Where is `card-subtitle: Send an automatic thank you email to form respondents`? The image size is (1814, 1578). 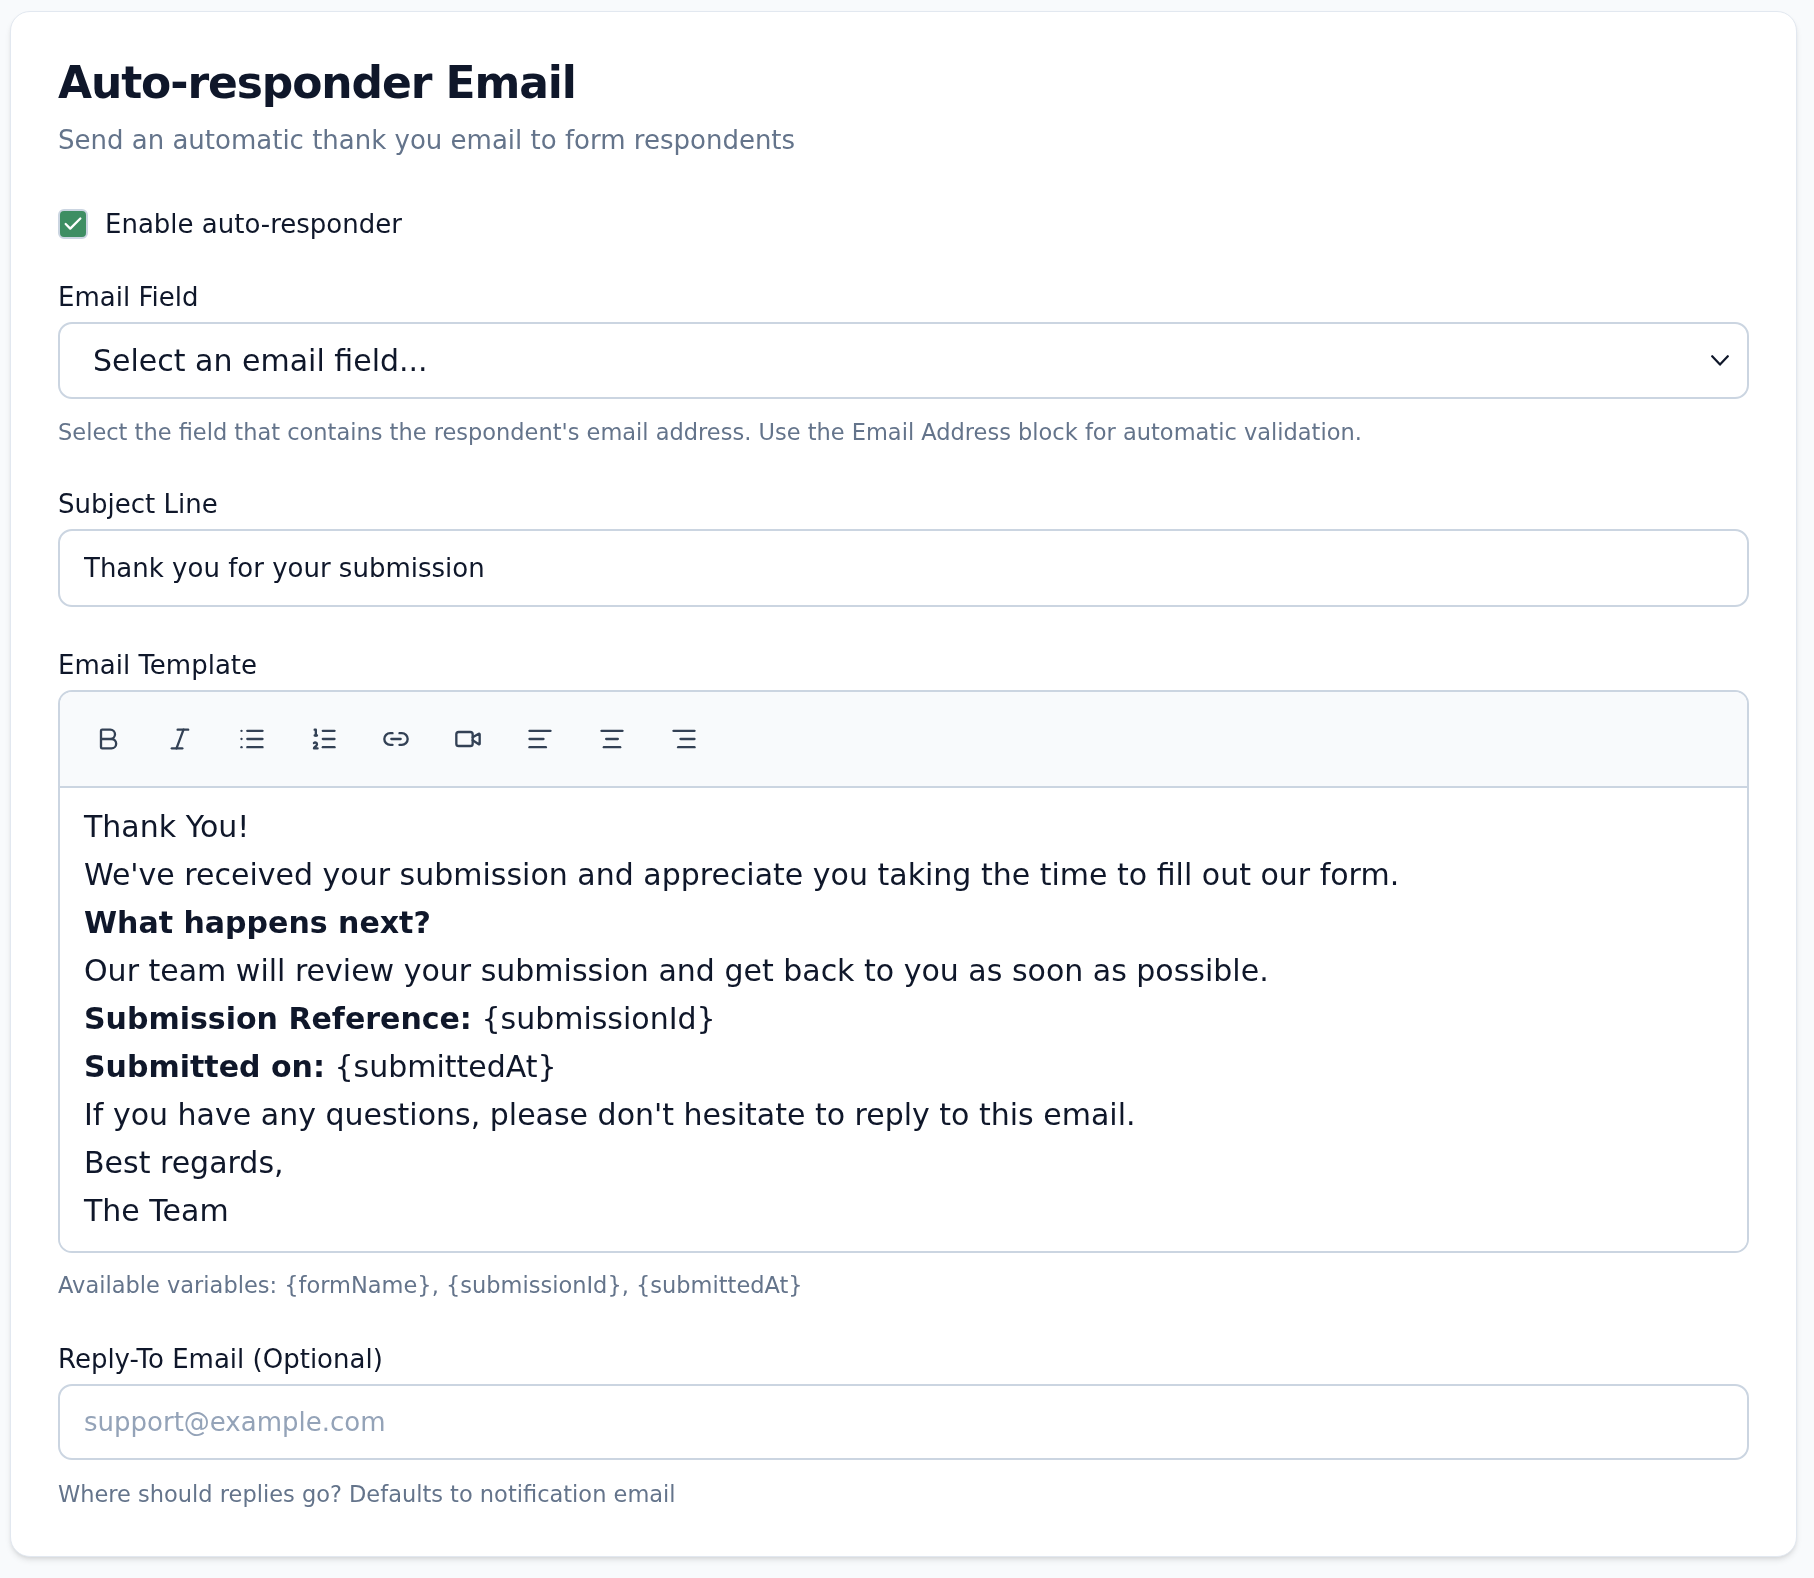
card-subtitle: Send an automatic thank you email to form respondents is located at coordinates (427, 140).